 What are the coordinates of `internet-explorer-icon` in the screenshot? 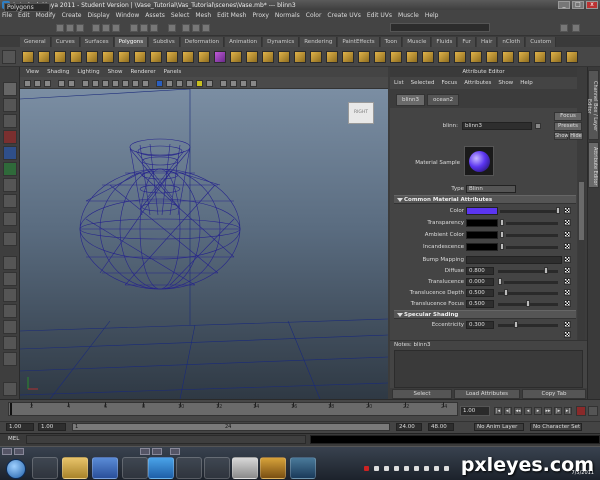 It's located at (161, 468).